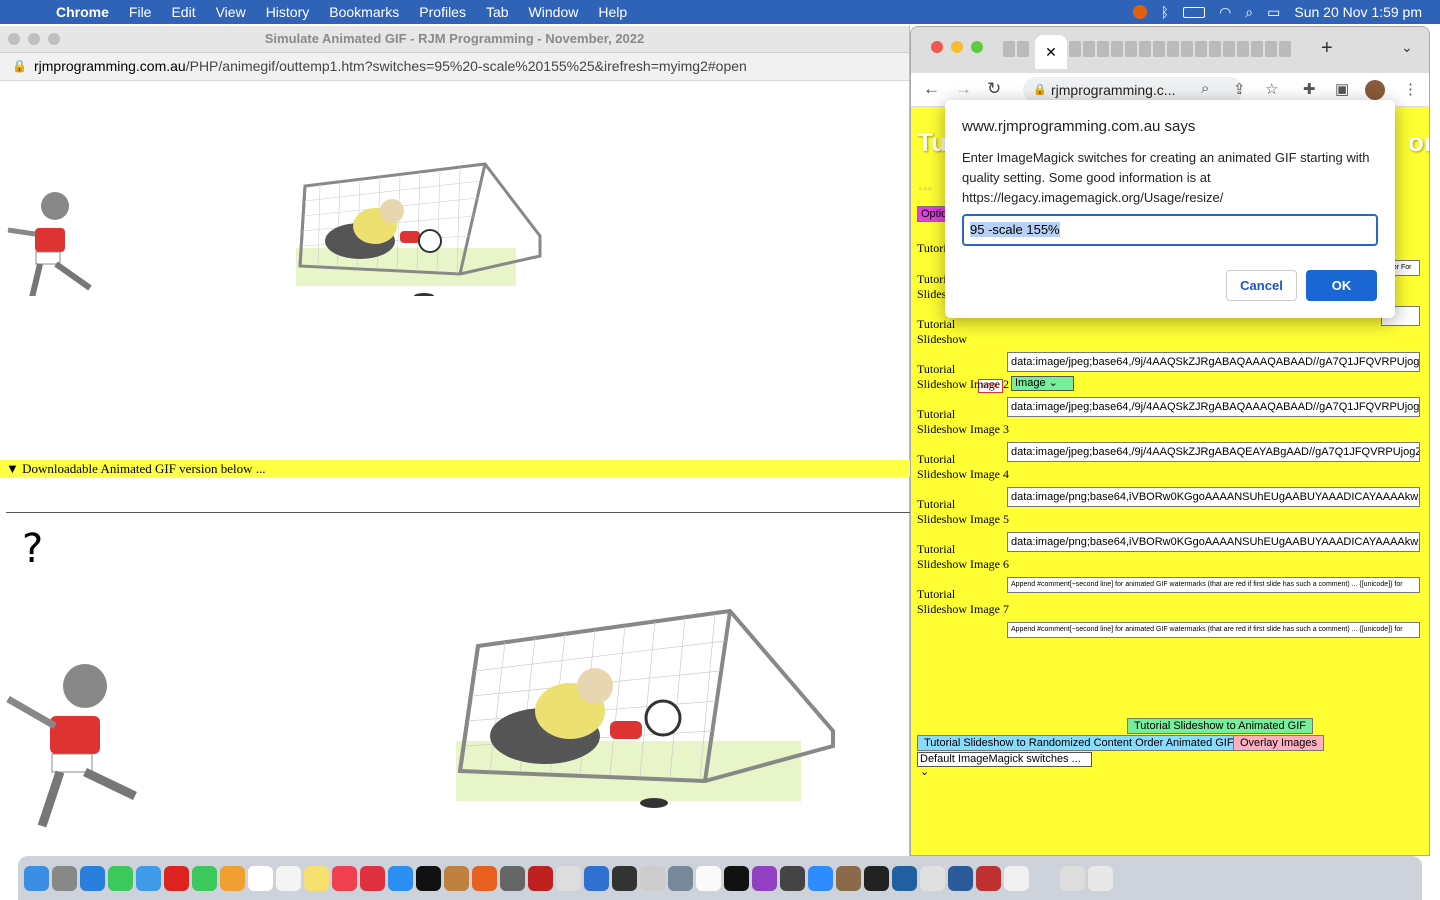 Image resolution: width=1440 pixels, height=900 pixels. I want to click on photos-icon, so click(232, 878).